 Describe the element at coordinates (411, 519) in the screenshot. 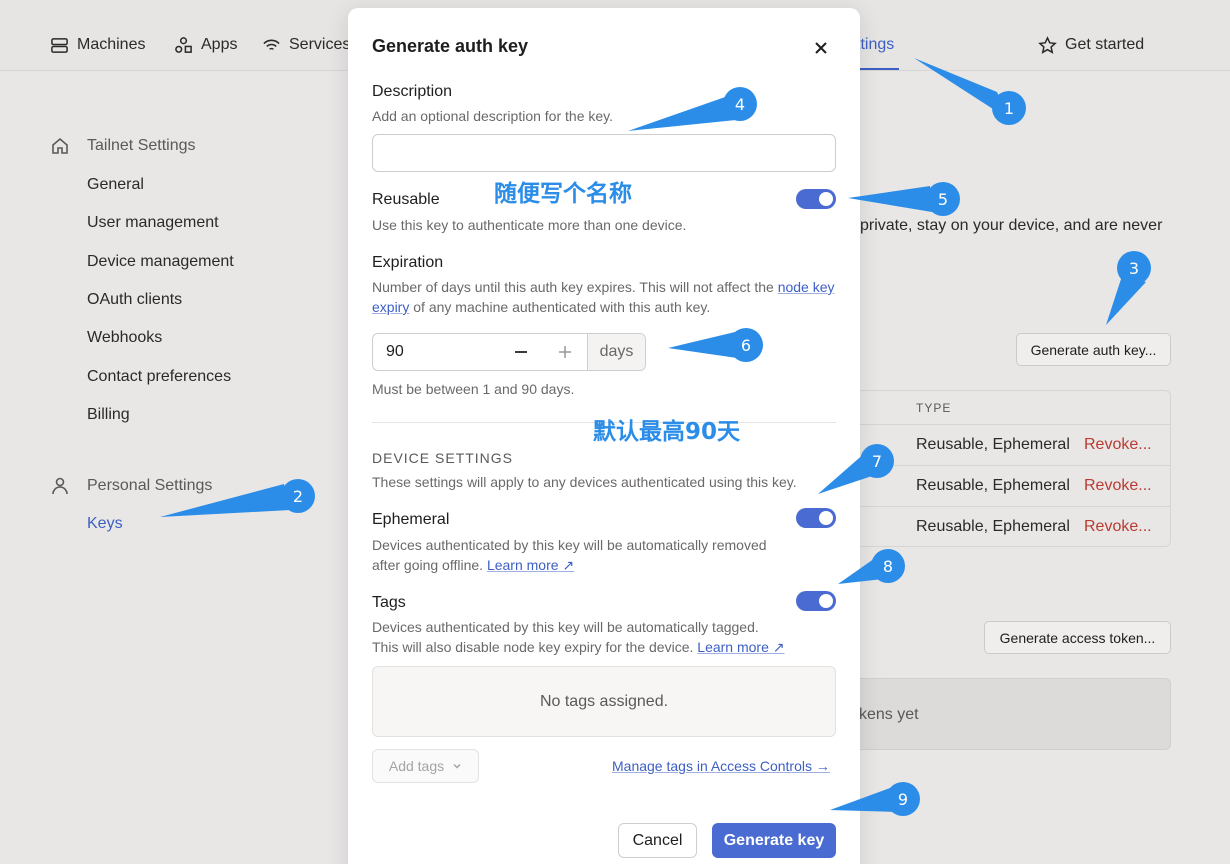

I see `ephemeral-label: Ephemeral` at that location.